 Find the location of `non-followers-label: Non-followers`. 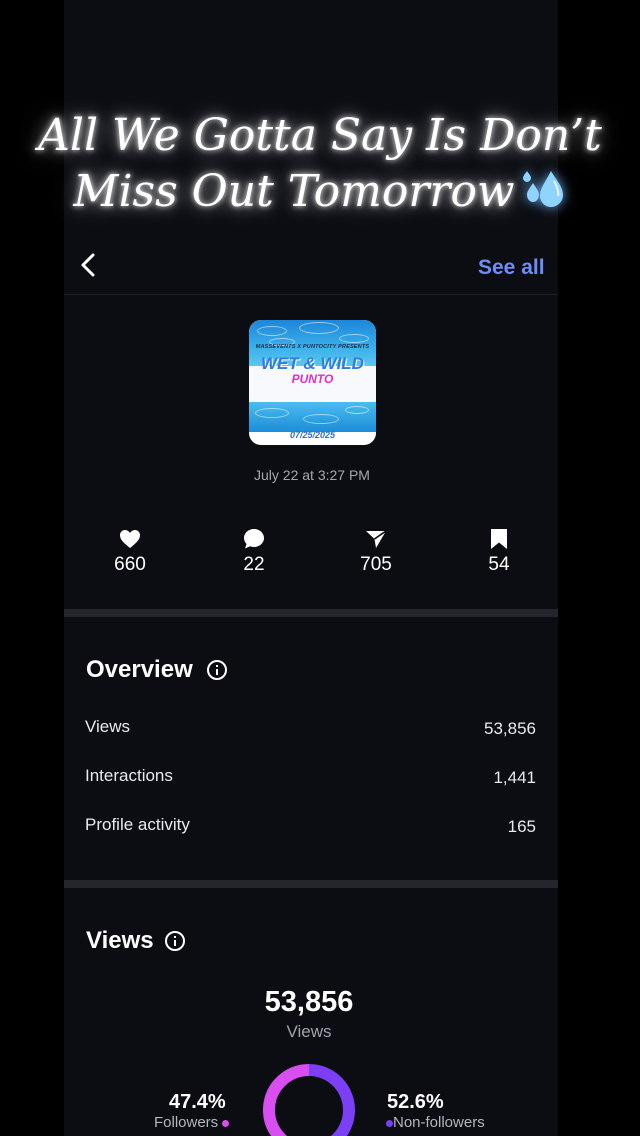

non-followers-label: Non-followers is located at coordinates (439, 1122).